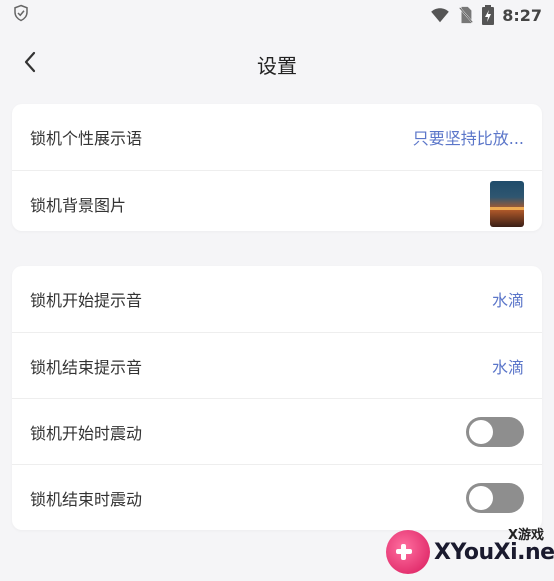 This screenshot has height=581, width=554. I want to click on watermark: X游戏 XYouXi.net, so click(468, 551).